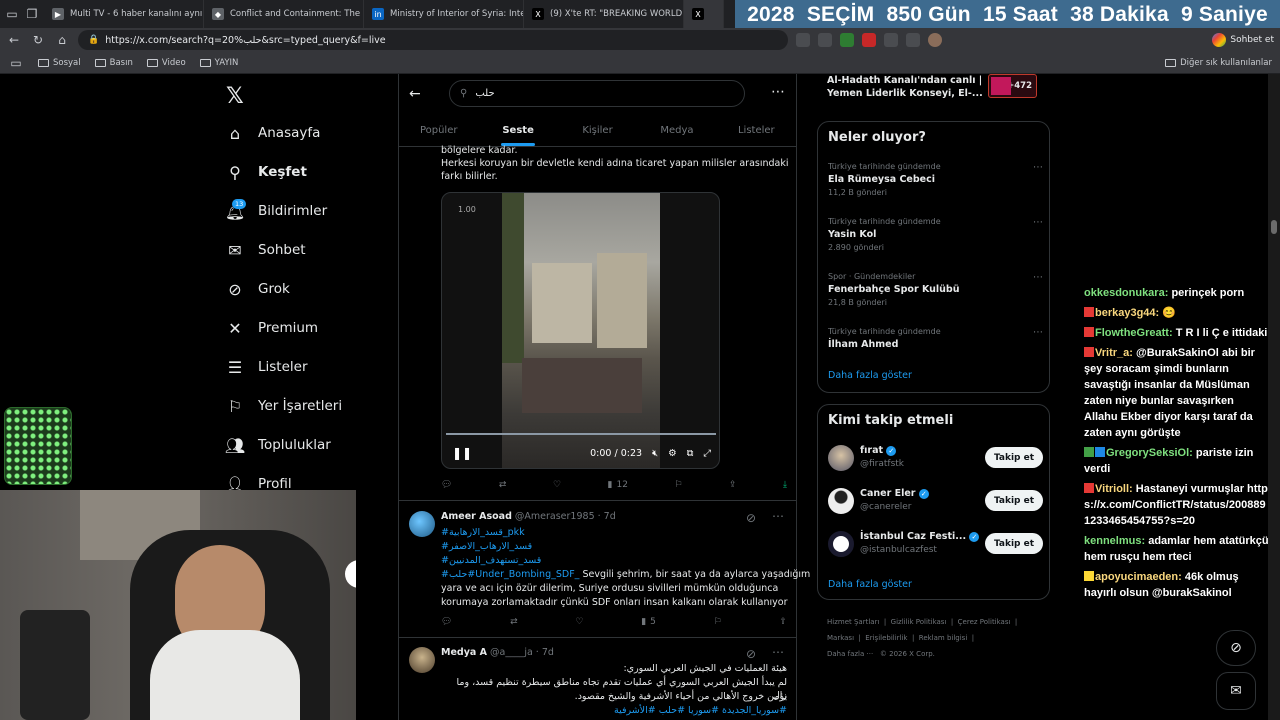  What do you see at coordinates (113, 63) in the screenshot?
I see `bookmark-folder: Basın` at bounding box center [113, 63].